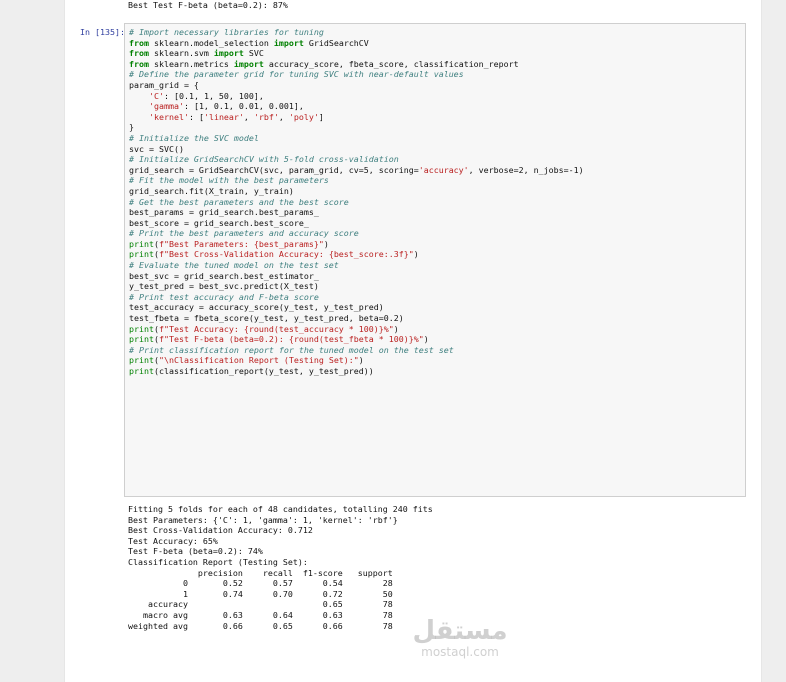  Describe the element at coordinates (206, 95) in the screenshot. I see `code-line: 'C': [0.1, 1, 50, 100],` at that location.